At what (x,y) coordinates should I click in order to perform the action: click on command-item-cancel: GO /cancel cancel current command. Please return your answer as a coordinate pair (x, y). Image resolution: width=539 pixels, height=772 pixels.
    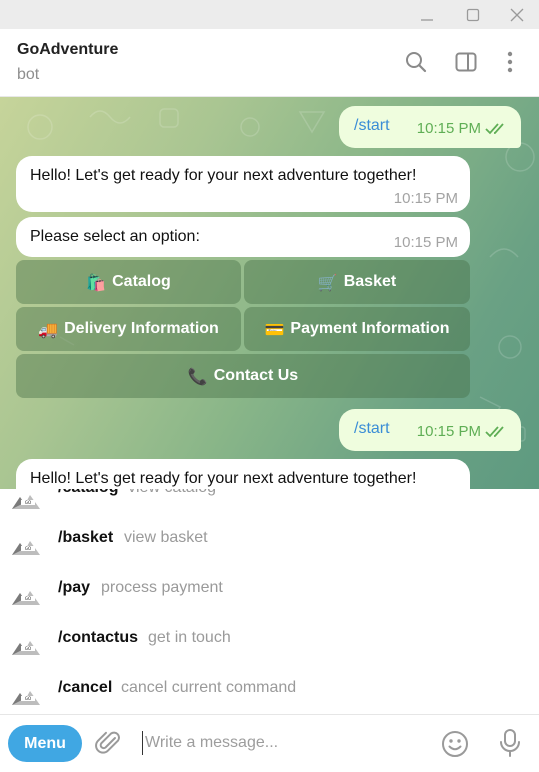
    Looking at the image, I should click on (269, 696).